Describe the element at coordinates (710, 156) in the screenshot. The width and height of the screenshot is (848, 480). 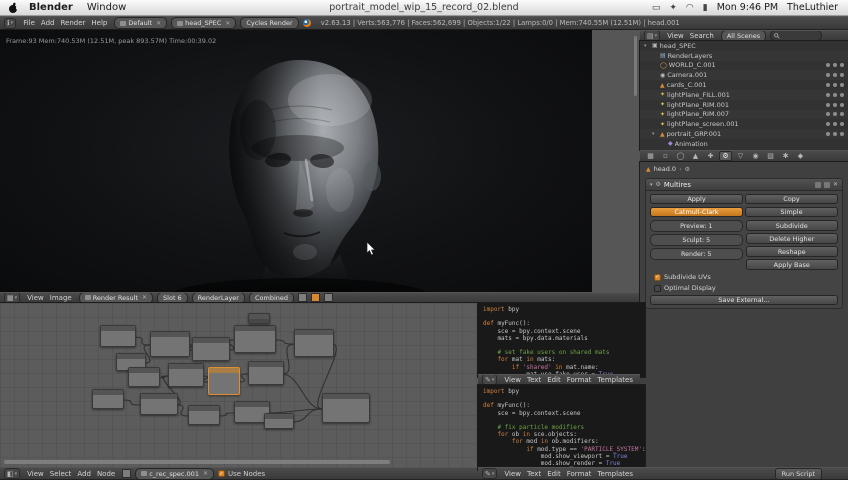
I see `tab-constraints: ✚` at that location.